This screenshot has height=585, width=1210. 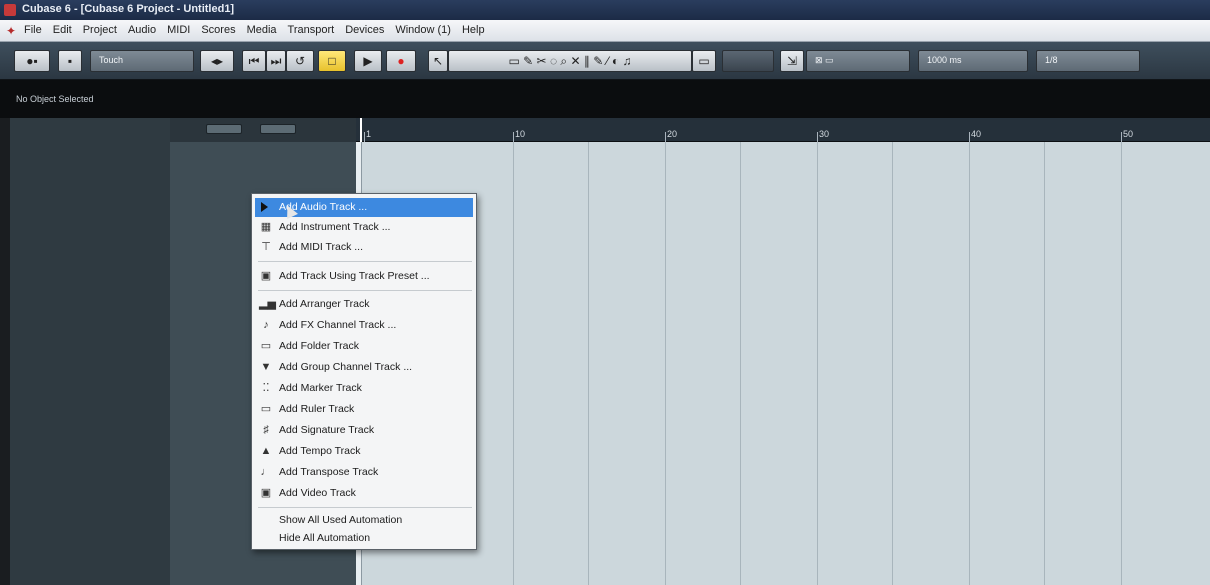 What do you see at coordinates (266, 276) in the screenshot?
I see `track-preset-icon: ▣` at bounding box center [266, 276].